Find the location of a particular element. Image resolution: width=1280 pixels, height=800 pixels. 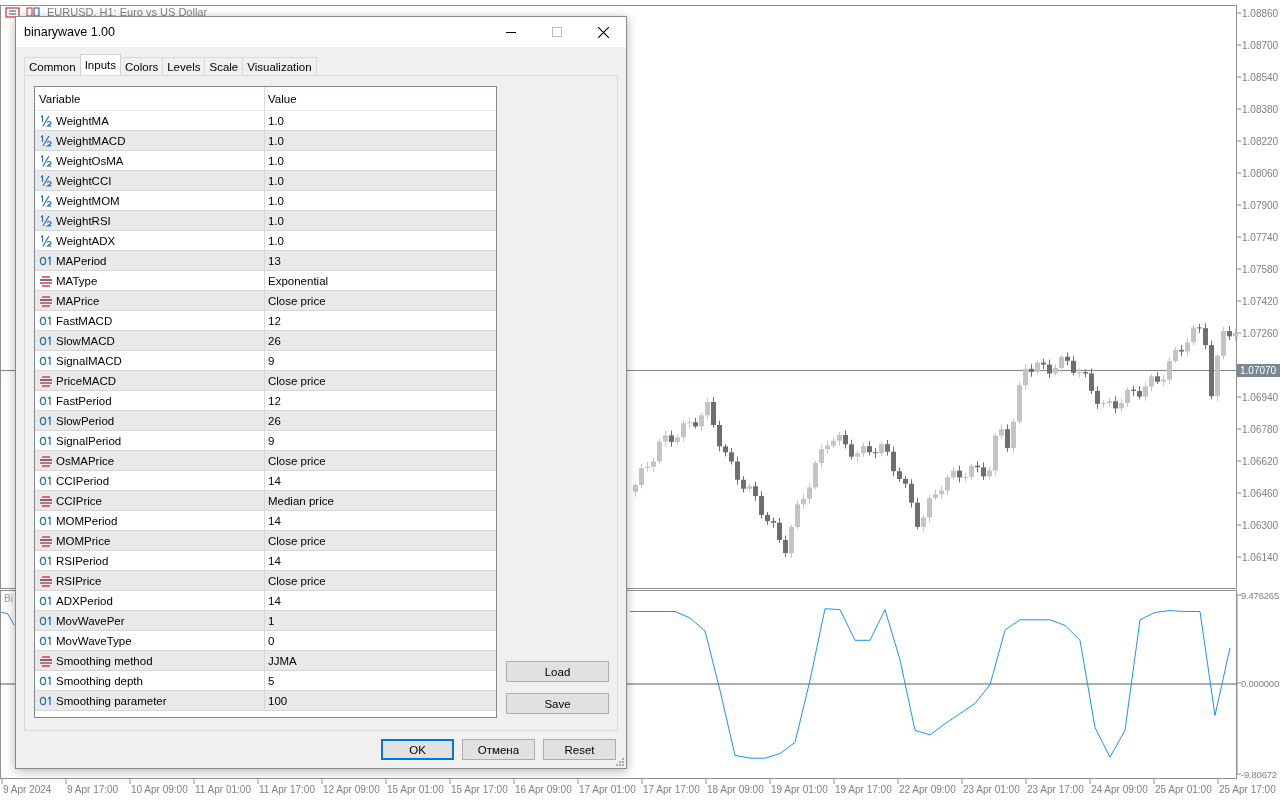

variable-name: SignalPeriod is located at coordinates (89, 440).